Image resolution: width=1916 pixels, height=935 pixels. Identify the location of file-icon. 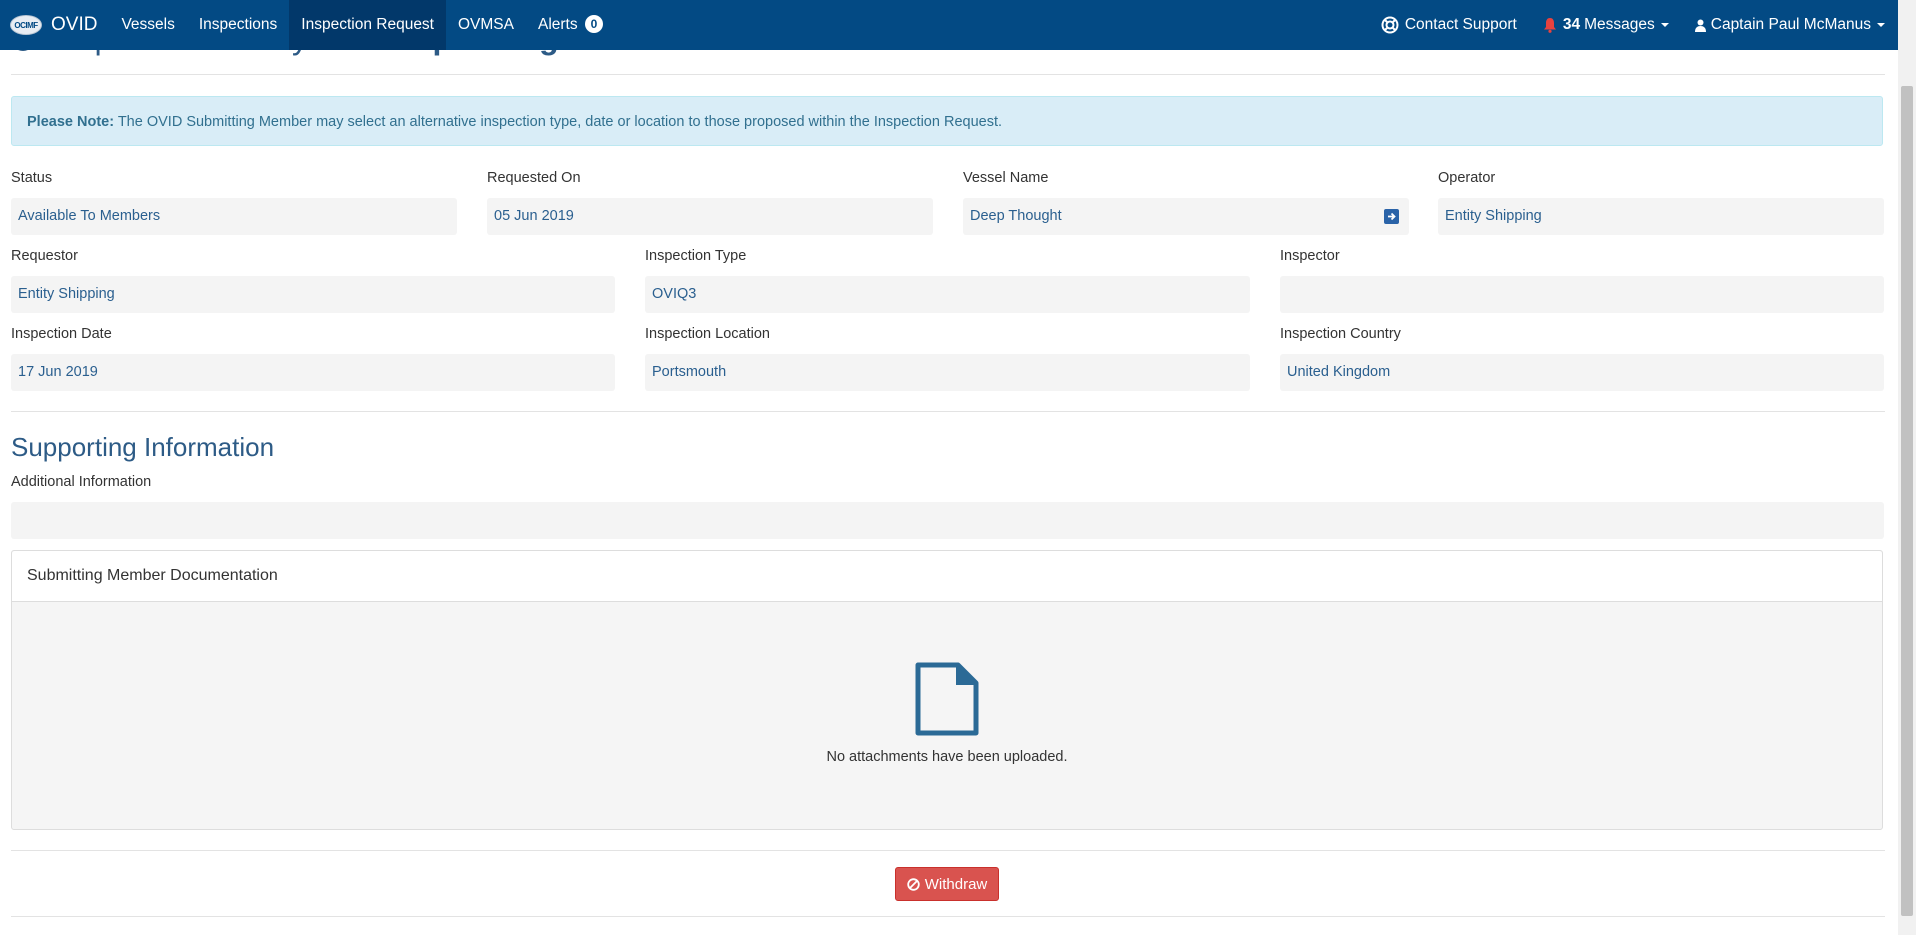
(947, 701).